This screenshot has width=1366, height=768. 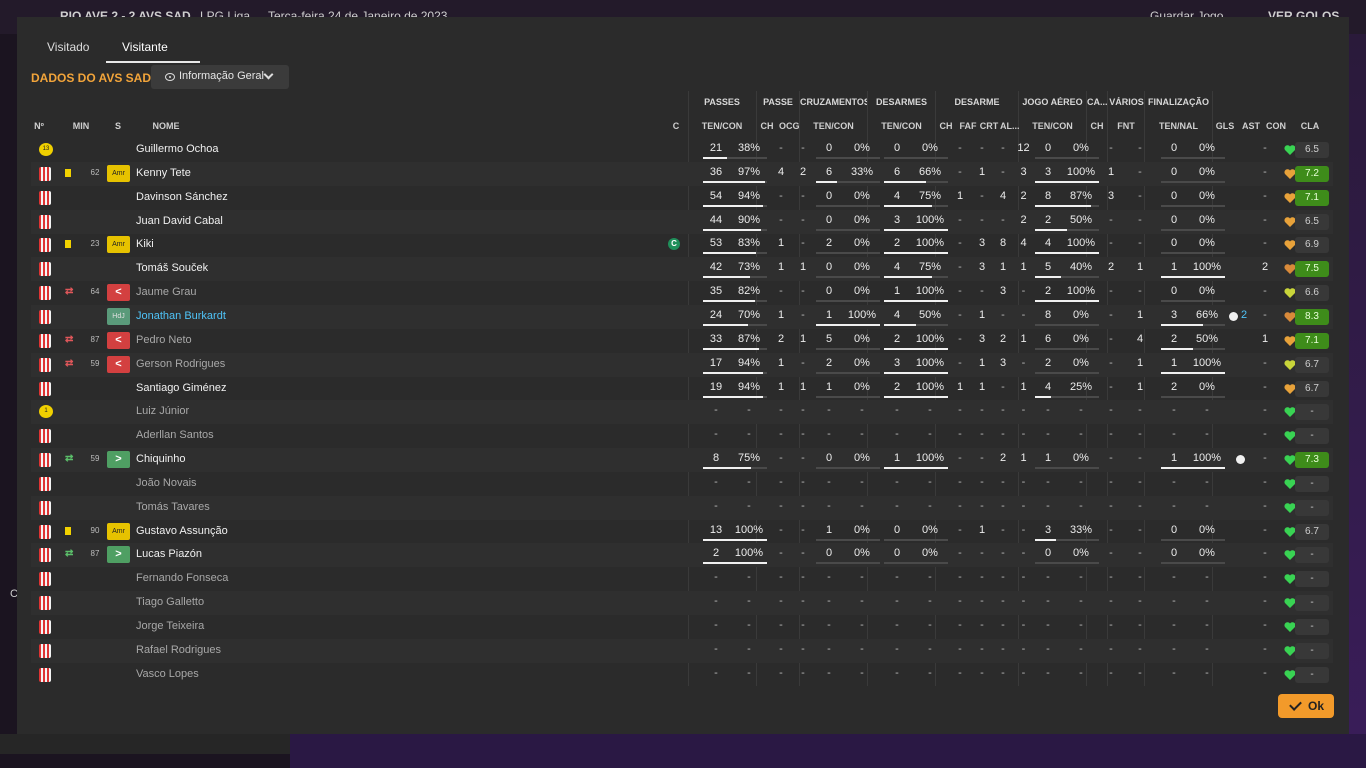 I want to click on player-name: Pedro Neto, so click(x=164, y=340).